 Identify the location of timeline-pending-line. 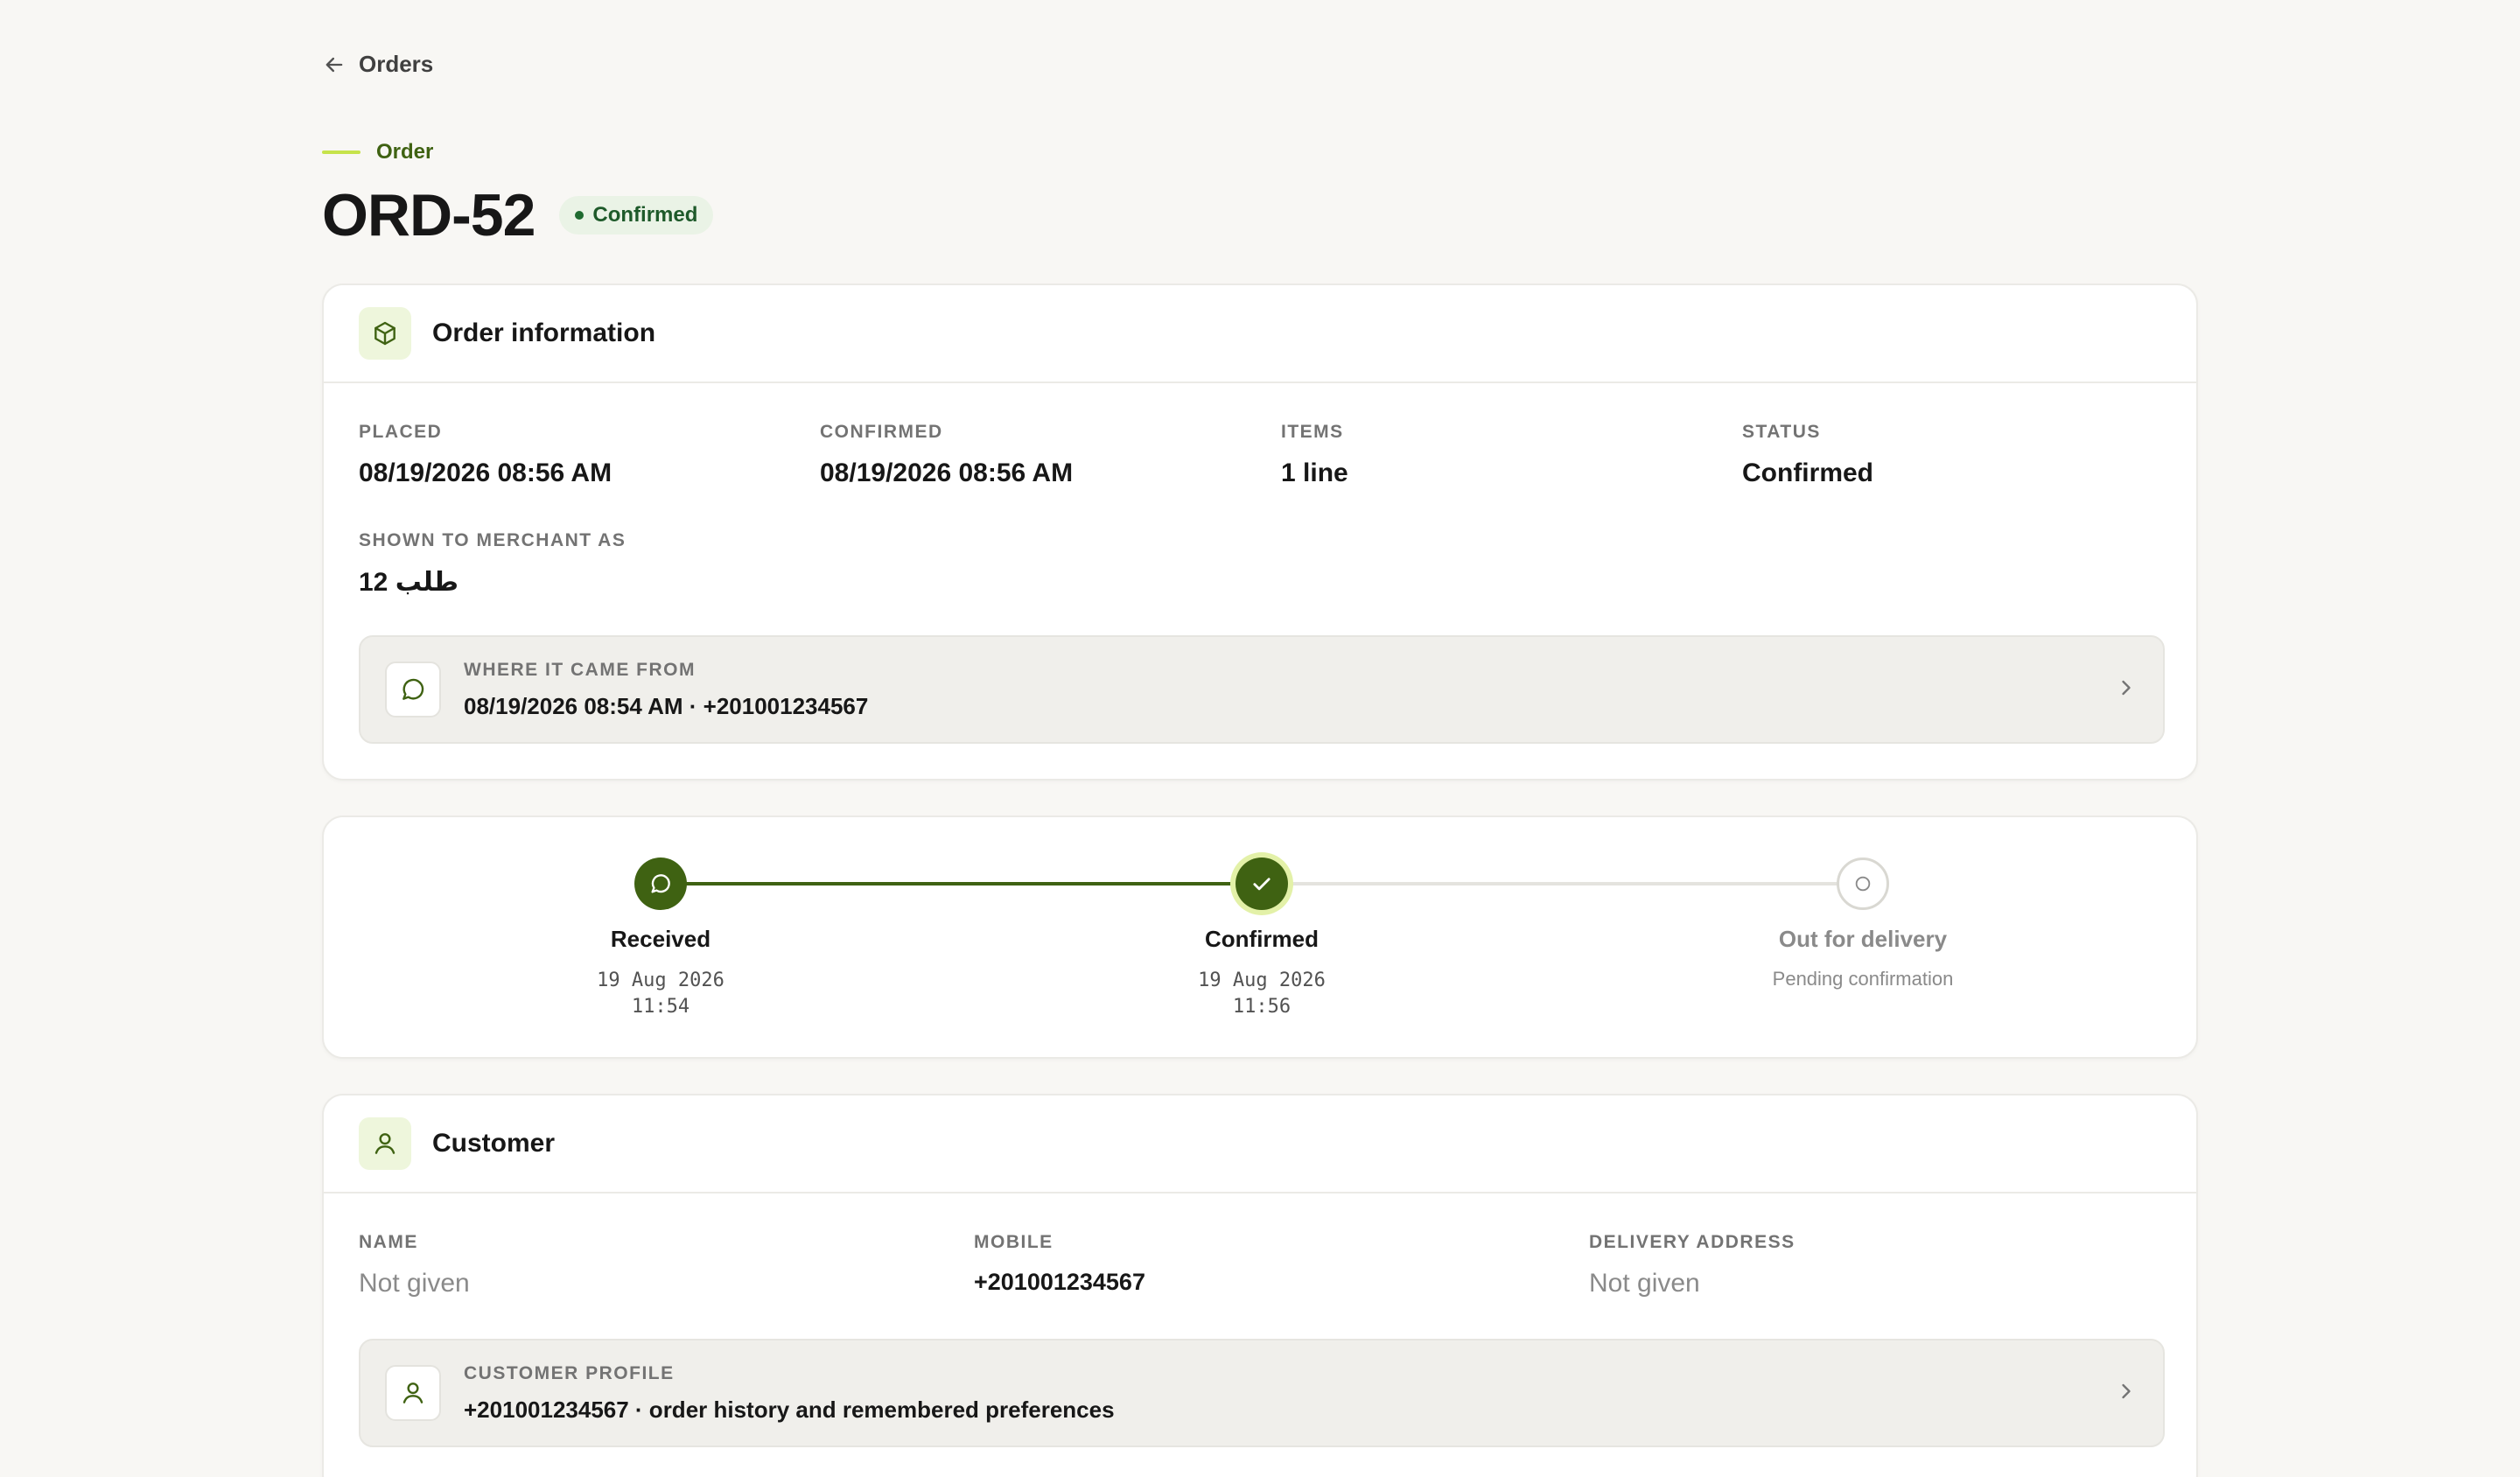
(1563, 884).